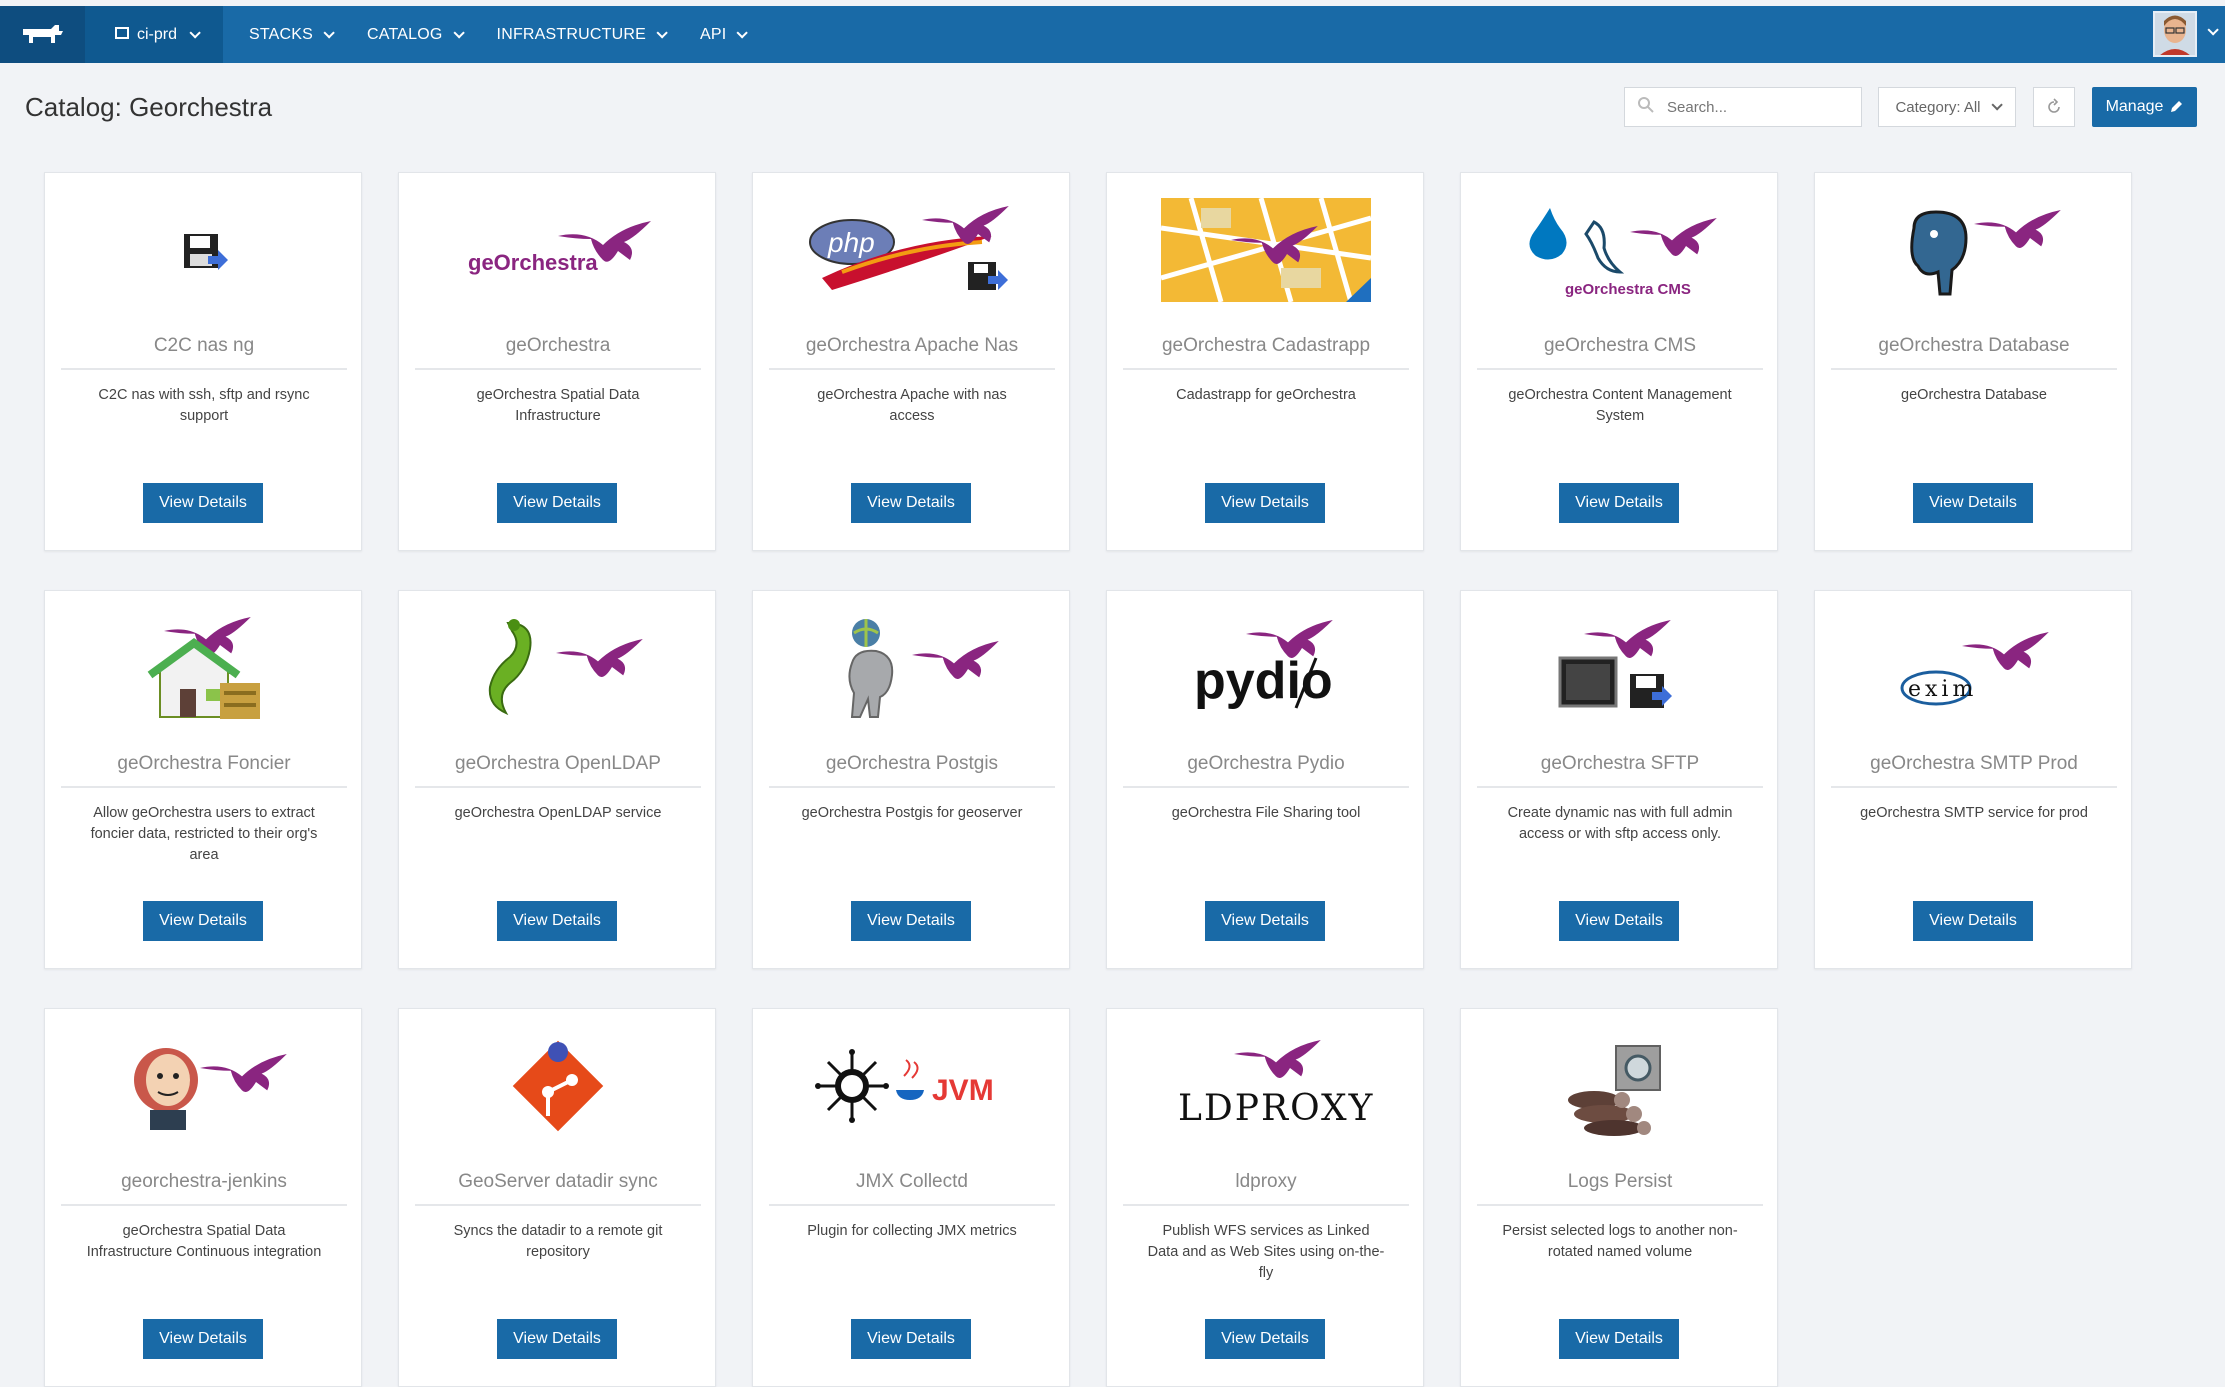 This screenshot has height=1387, width=2225. I want to click on environment-selector: ci-prd, so click(154, 34).